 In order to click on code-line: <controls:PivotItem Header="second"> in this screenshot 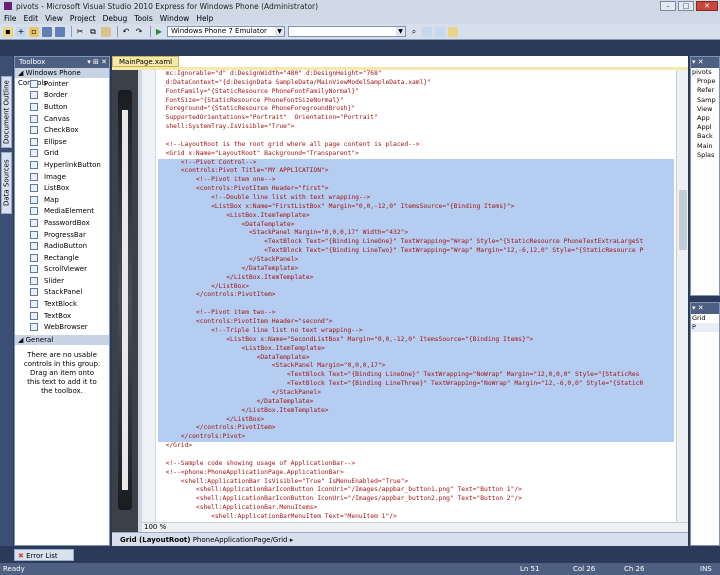, I will do `click(416, 322)`.